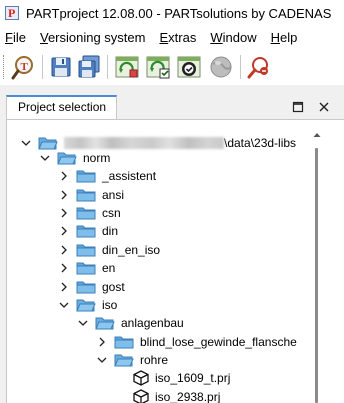  I want to click on maximize-icon, so click(298, 107).